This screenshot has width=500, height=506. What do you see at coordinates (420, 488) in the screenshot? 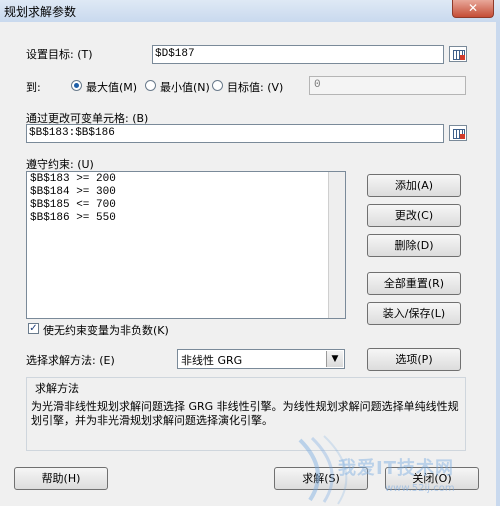
I see `watermark-url: www.52ij.com` at bounding box center [420, 488].